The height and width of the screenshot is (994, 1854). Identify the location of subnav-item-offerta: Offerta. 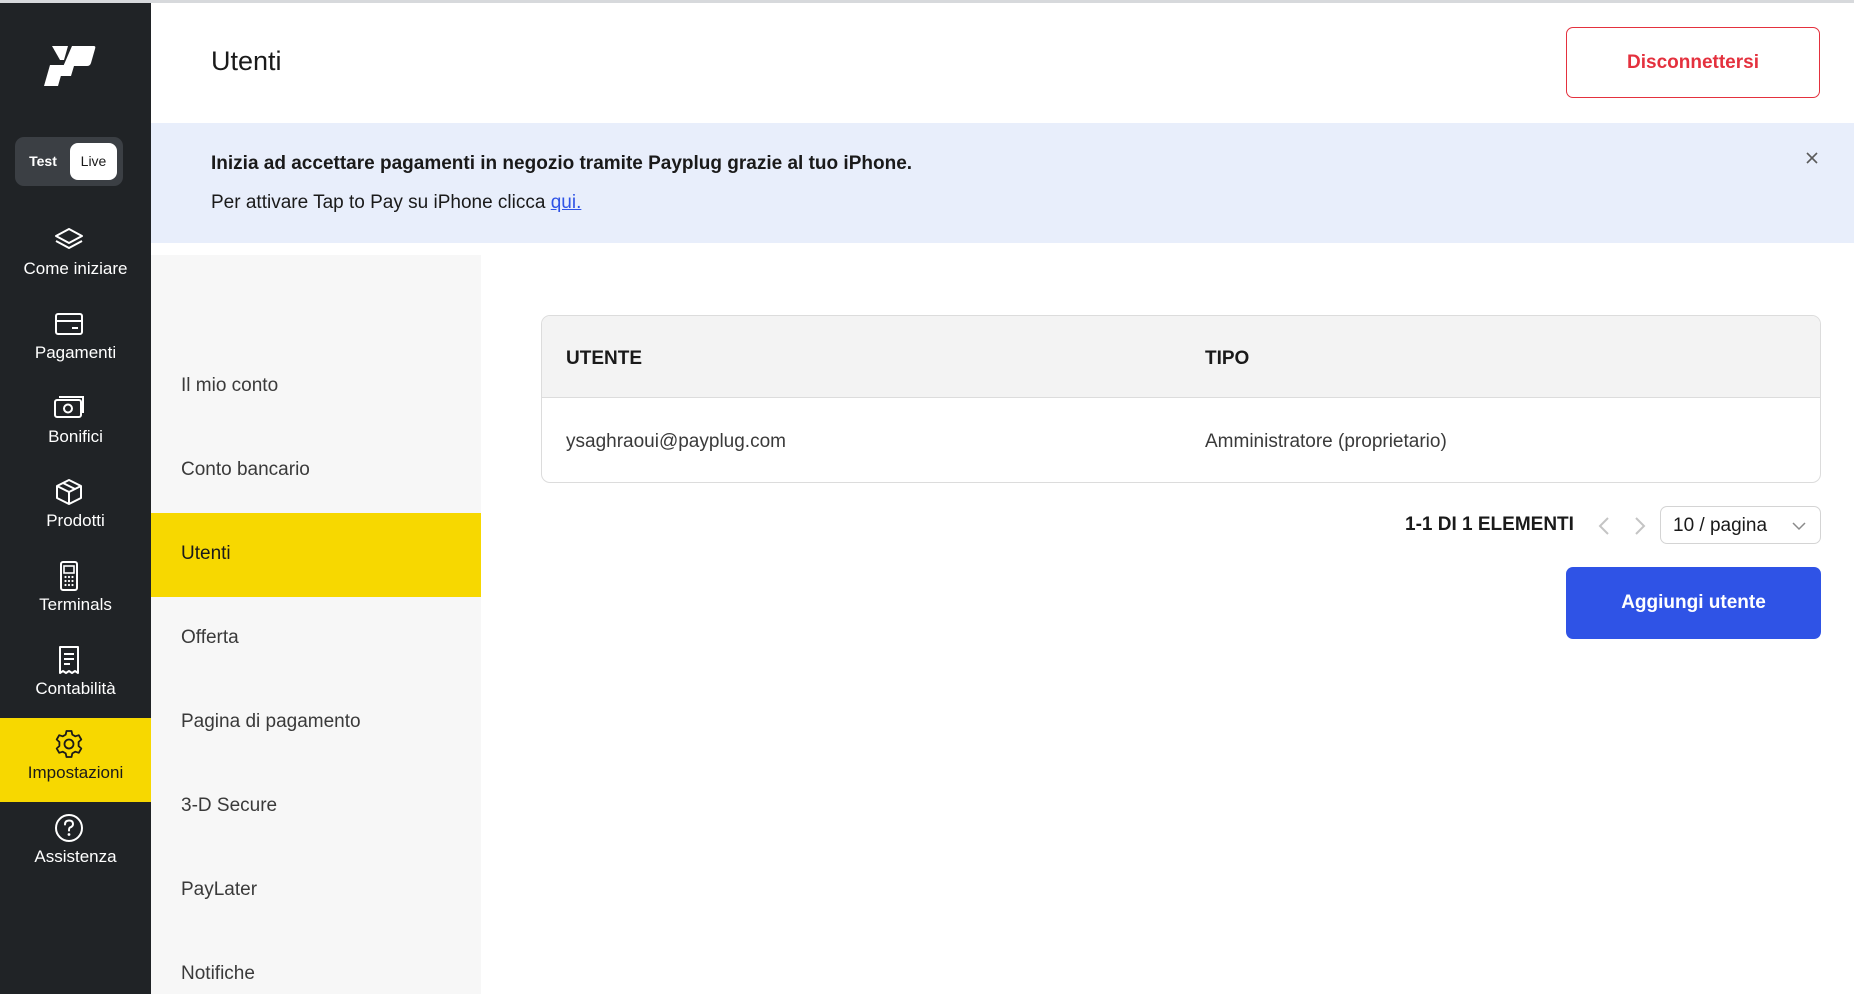
(316, 639).